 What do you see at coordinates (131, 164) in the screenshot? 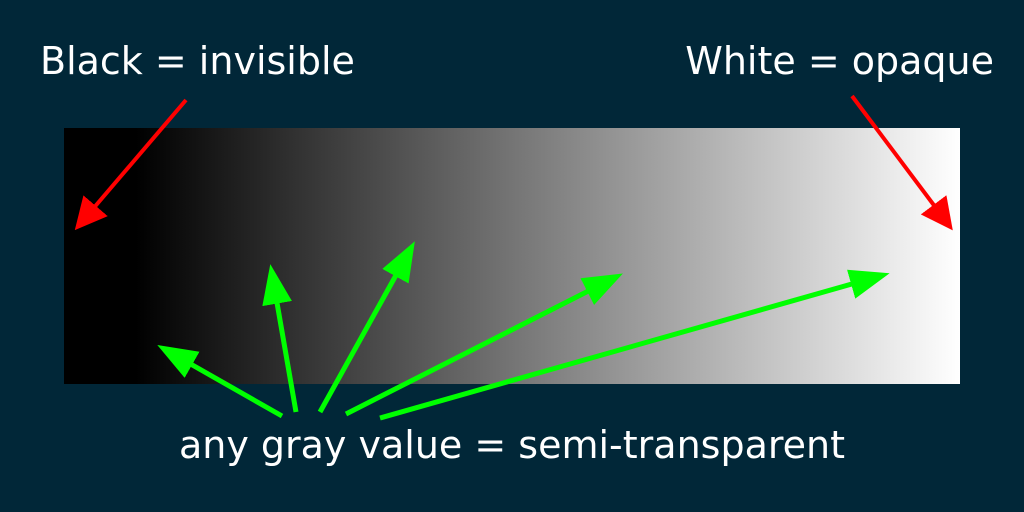
I see `red-arrow-black` at bounding box center [131, 164].